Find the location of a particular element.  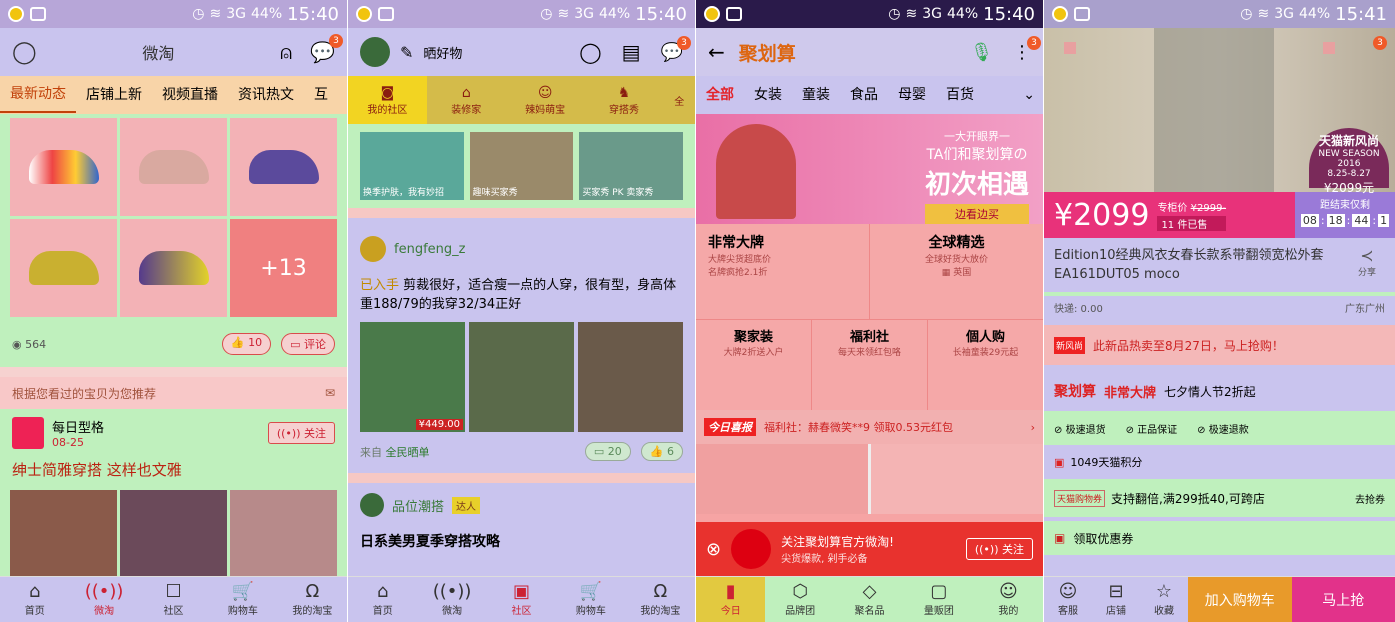

promo-banner: 一大开眼界一 TA们和聚划算の 初次相遇 边看边买 is located at coordinates (869, 169).